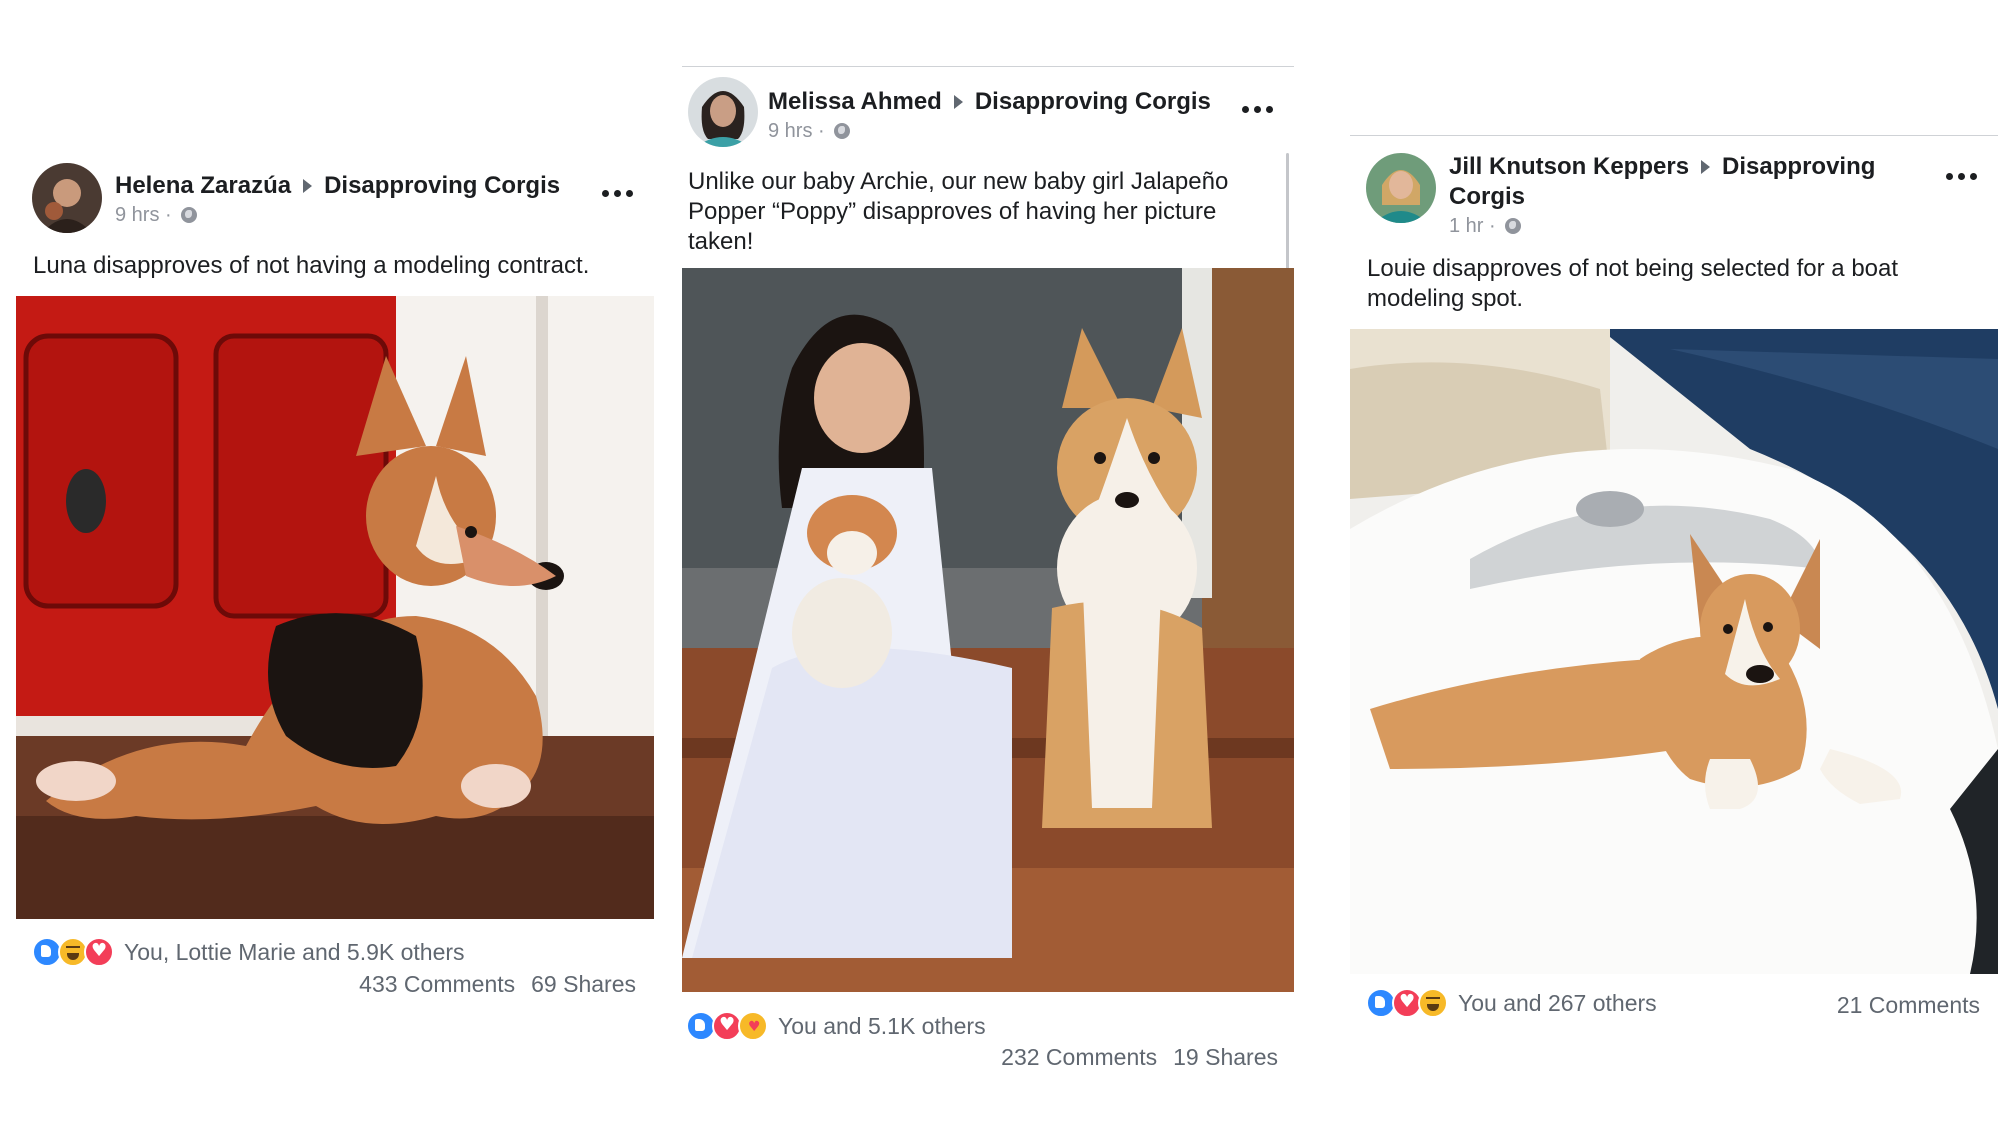 This screenshot has height=1125, width=2000. What do you see at coordinates (1466, 226) in the screenshot?
I see `post-time: 1 hr` at bounding box center [1466, 226].